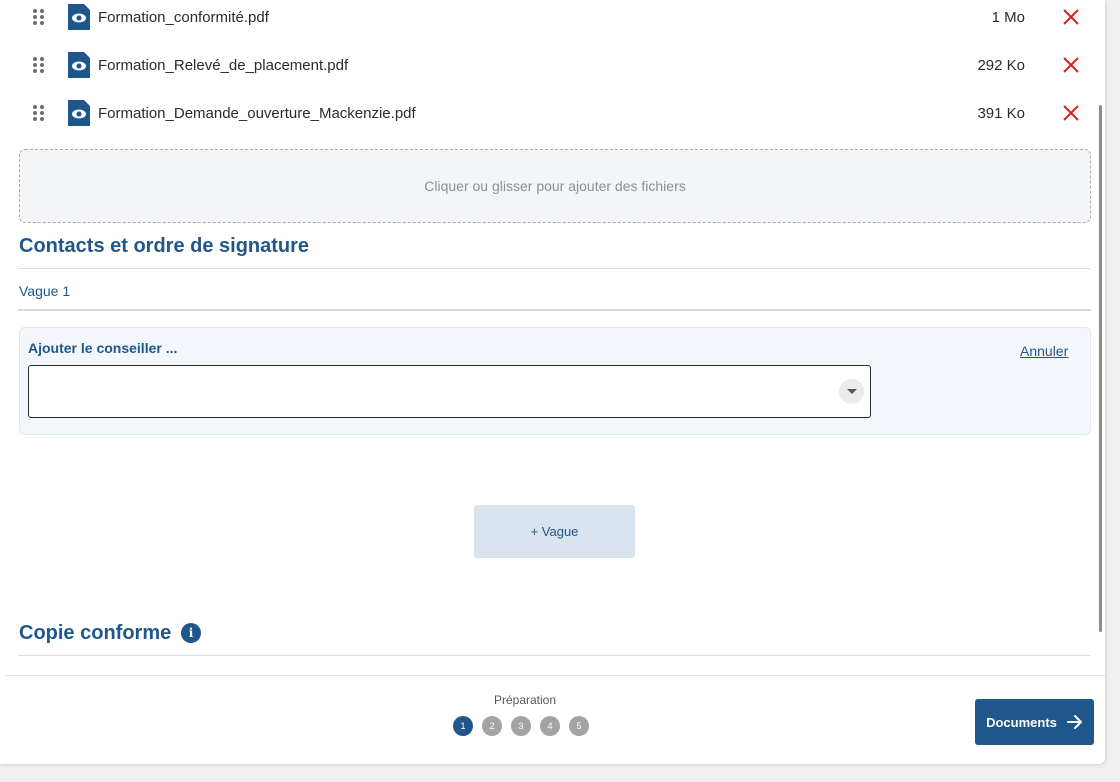 The height and width of the screenshot is (782, 1120). I want to click on contacts-section-title: Contacts et ordre de signature, so click(164, 246).